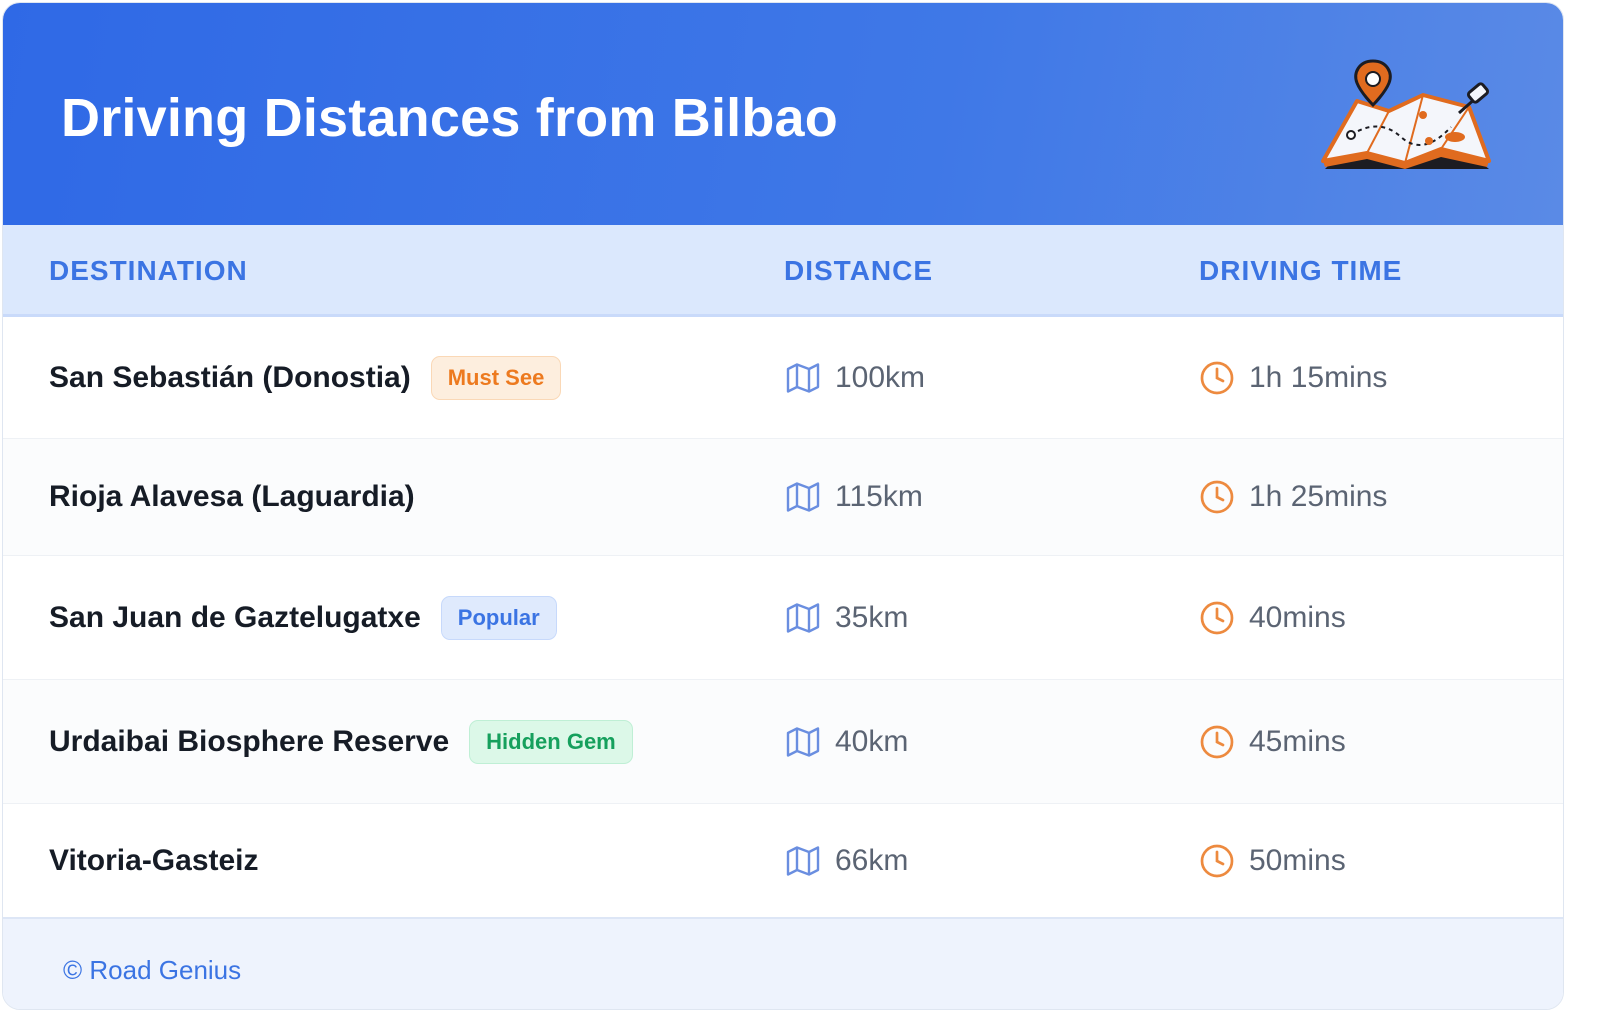 This screenshot has height=1034, width=1604. What do you see at coordinates (1297, 617) in the screenshot?
I see `driving-time-value: 40mins` at bounding box center [1297, 617].